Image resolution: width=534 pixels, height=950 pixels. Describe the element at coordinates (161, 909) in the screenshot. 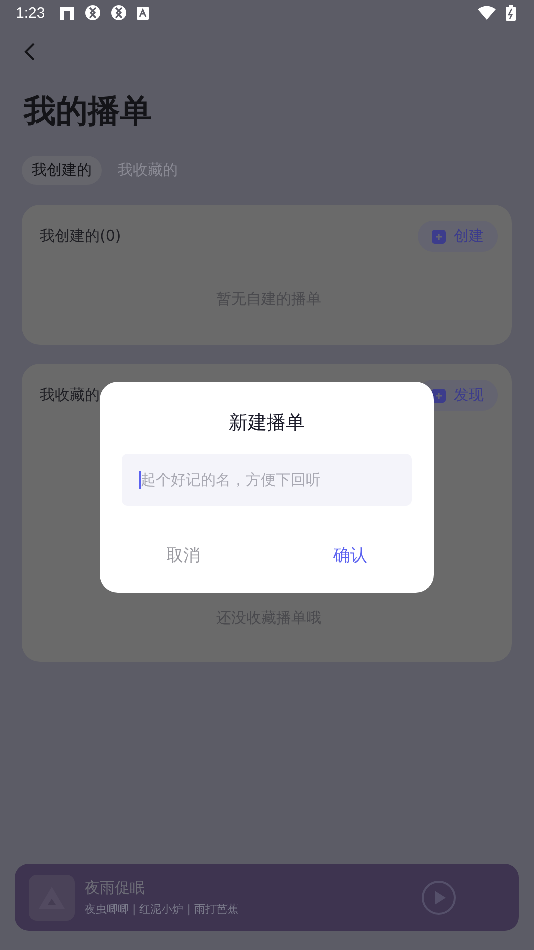

I see `track-subtitle: 夜虫唧唧 | 红泥小炉 | 雨打芭蕉` at that location.